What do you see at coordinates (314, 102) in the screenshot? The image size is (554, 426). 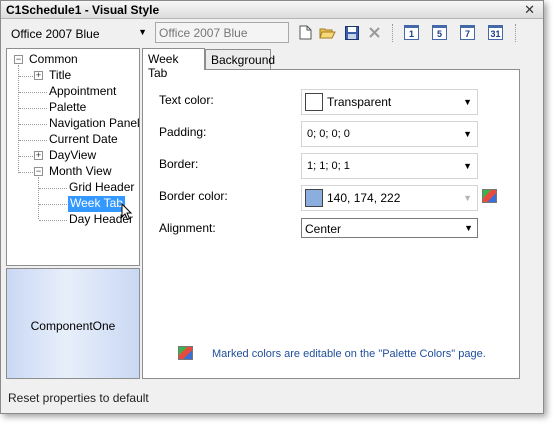 I see `text-color-swatch` at bounding box center [314, 102].